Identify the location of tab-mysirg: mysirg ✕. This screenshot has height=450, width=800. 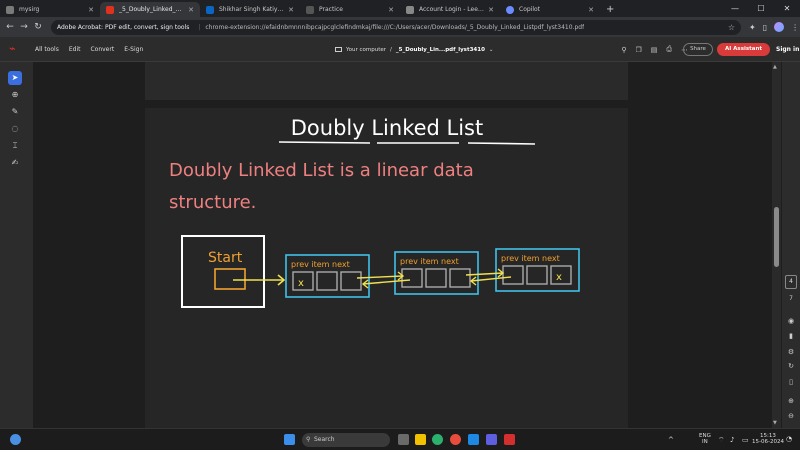
(50, 9).